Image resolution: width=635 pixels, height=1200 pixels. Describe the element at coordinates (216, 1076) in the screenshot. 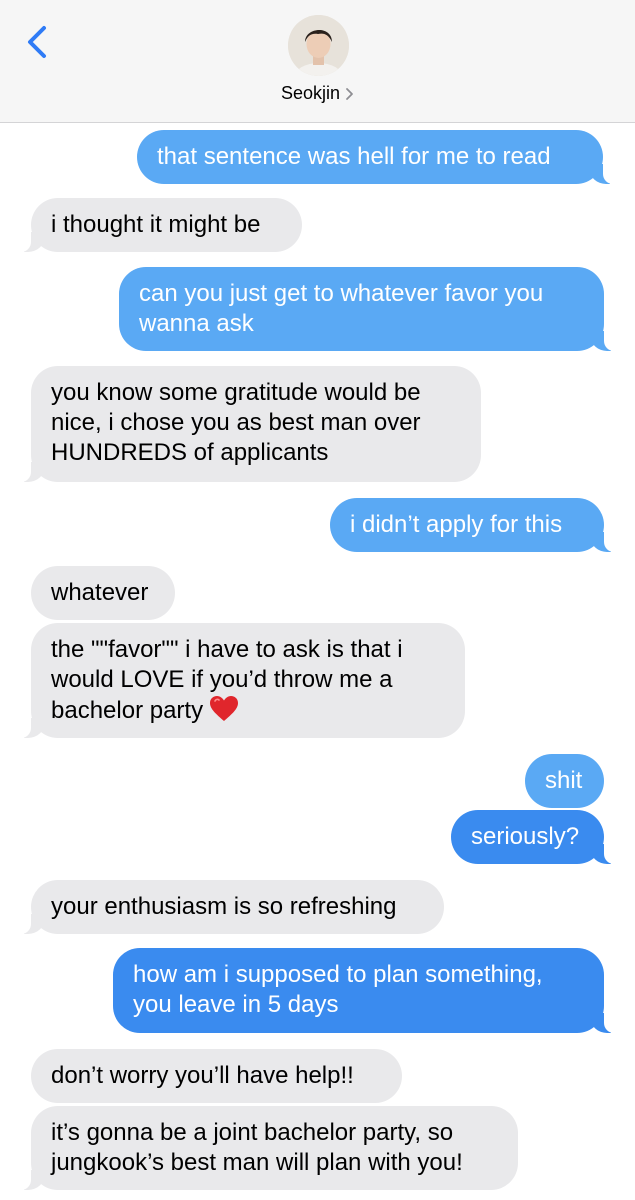

I see `received-message: don’t worry you’ll have help!!` at that location.